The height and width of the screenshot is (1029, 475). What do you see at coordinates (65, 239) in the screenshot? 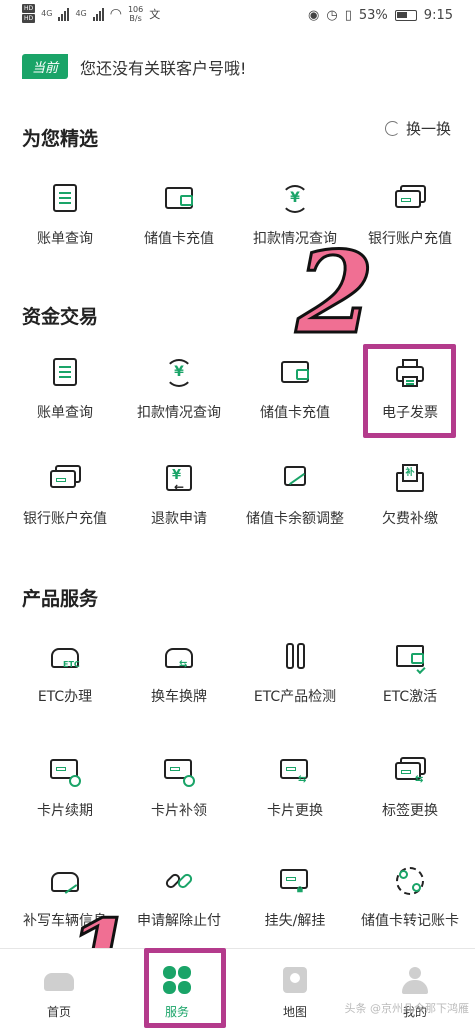
I see `featured-item-label: 账单查询` at bounding box center [65, 239].